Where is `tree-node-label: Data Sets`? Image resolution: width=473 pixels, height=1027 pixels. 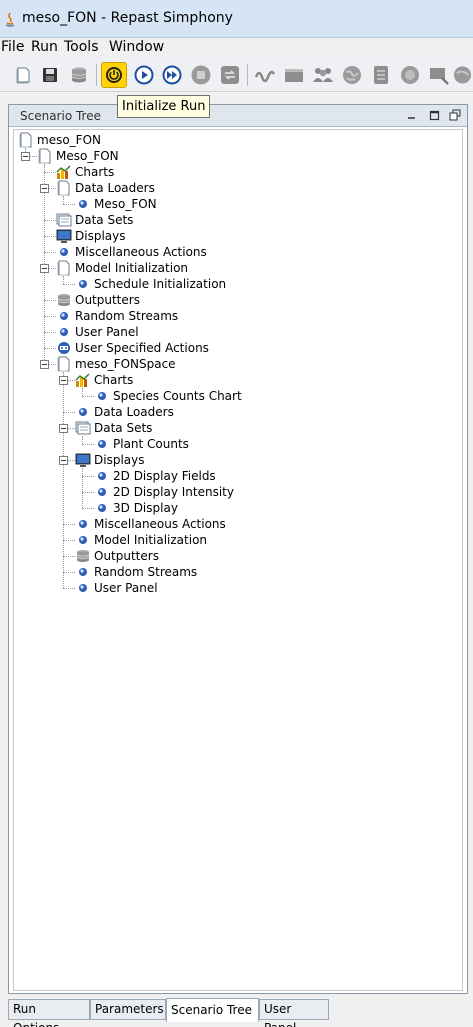
tree-node-label: Data Sets is located at coordinates (104, 220).